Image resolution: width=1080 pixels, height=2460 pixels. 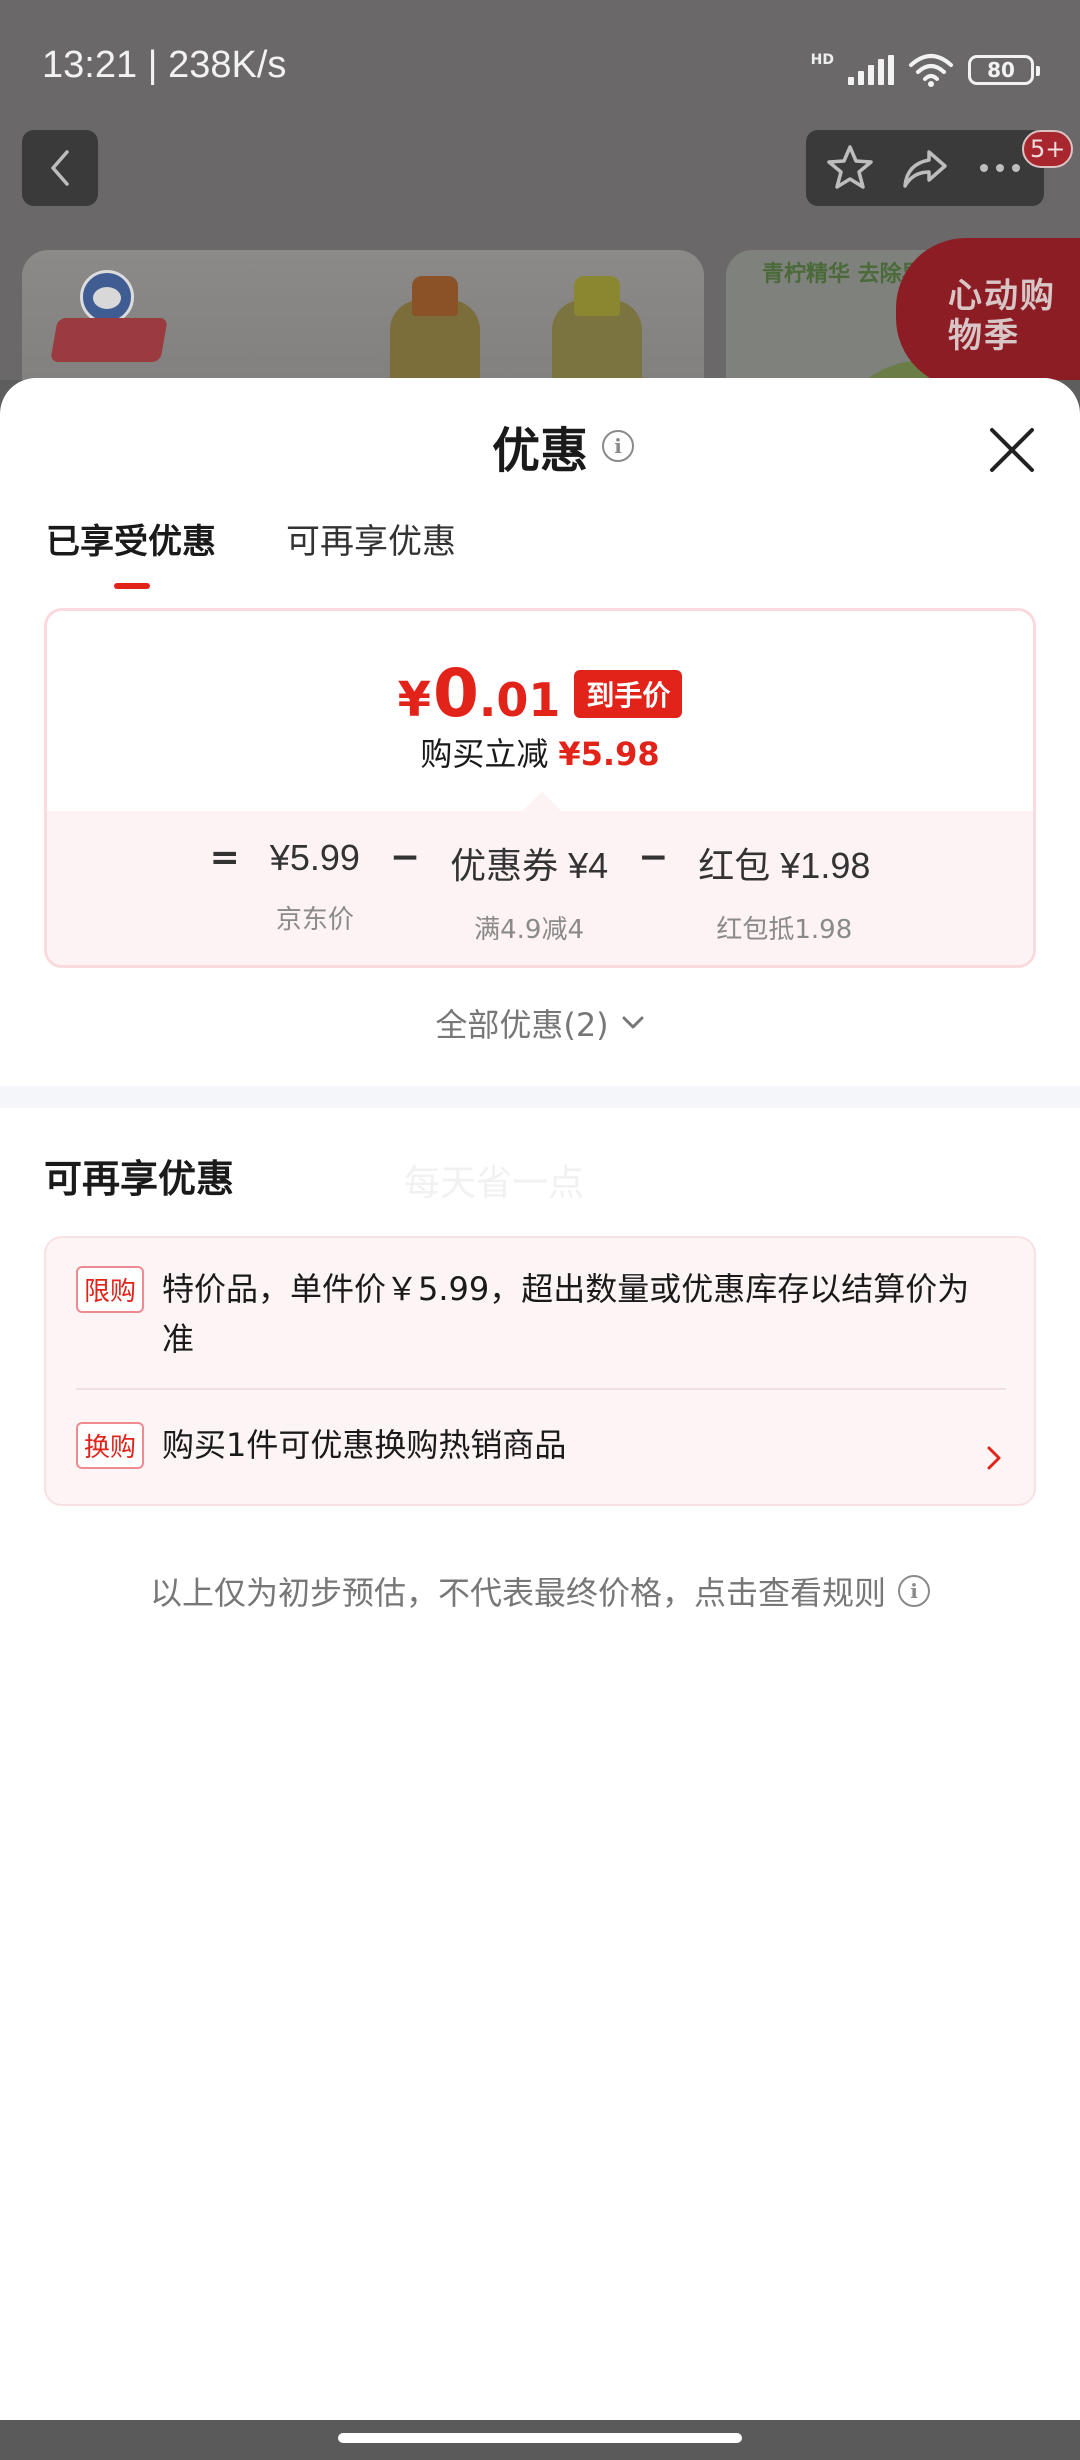 I want to click on network-type: HD, so click(x=822, y=60).